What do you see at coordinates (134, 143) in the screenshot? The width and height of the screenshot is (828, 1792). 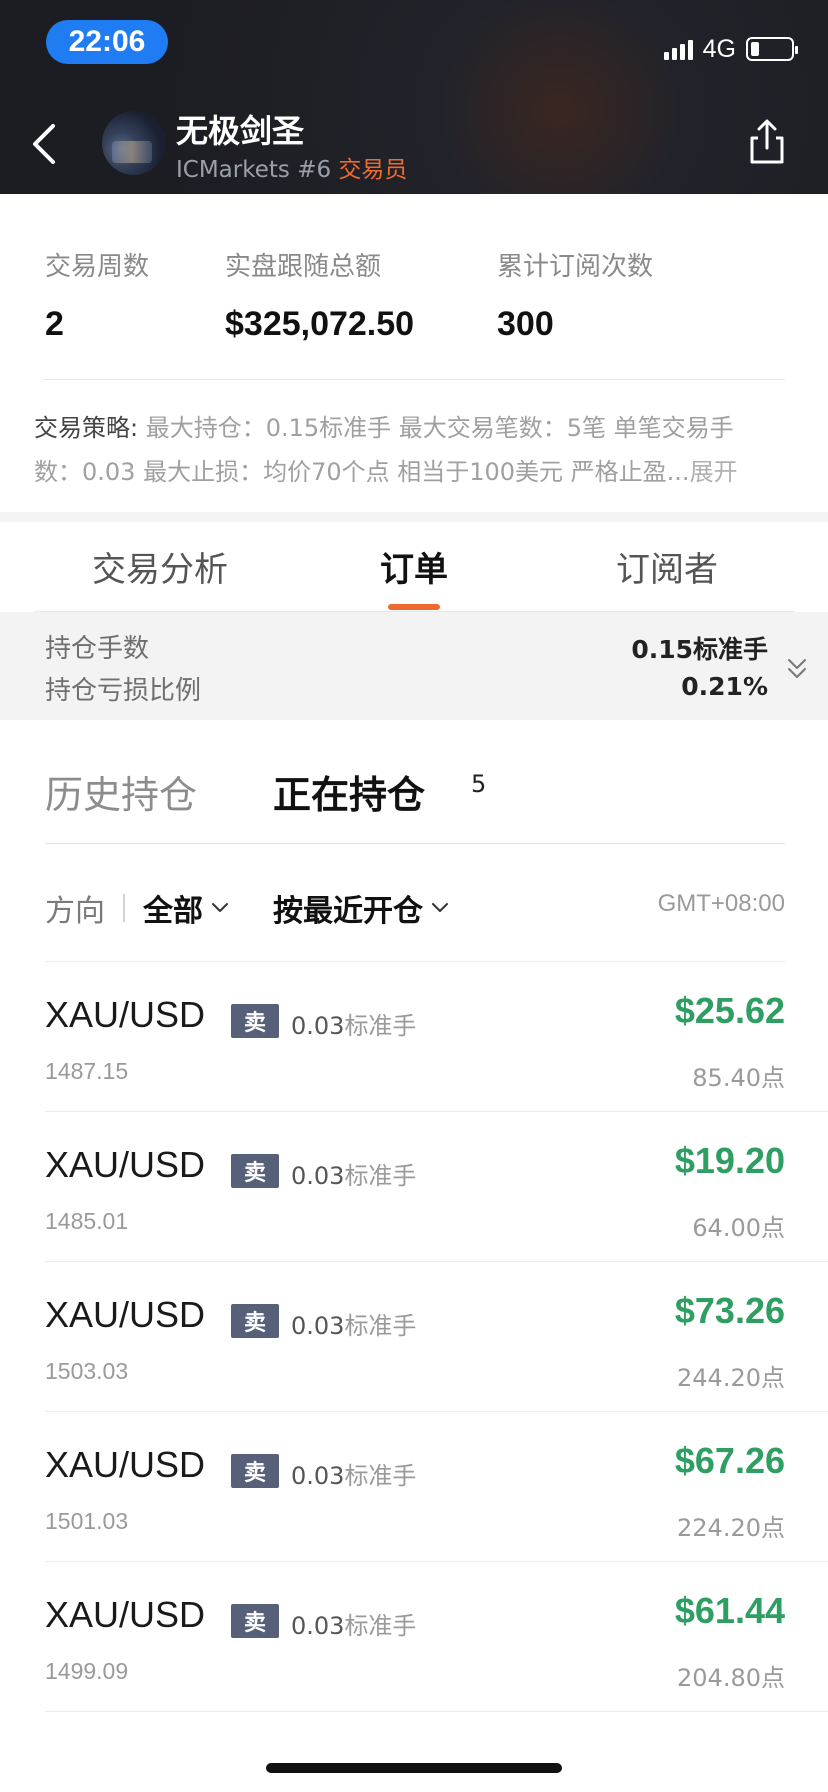 I see `trader-avatar` at bounding box center [134, 143].